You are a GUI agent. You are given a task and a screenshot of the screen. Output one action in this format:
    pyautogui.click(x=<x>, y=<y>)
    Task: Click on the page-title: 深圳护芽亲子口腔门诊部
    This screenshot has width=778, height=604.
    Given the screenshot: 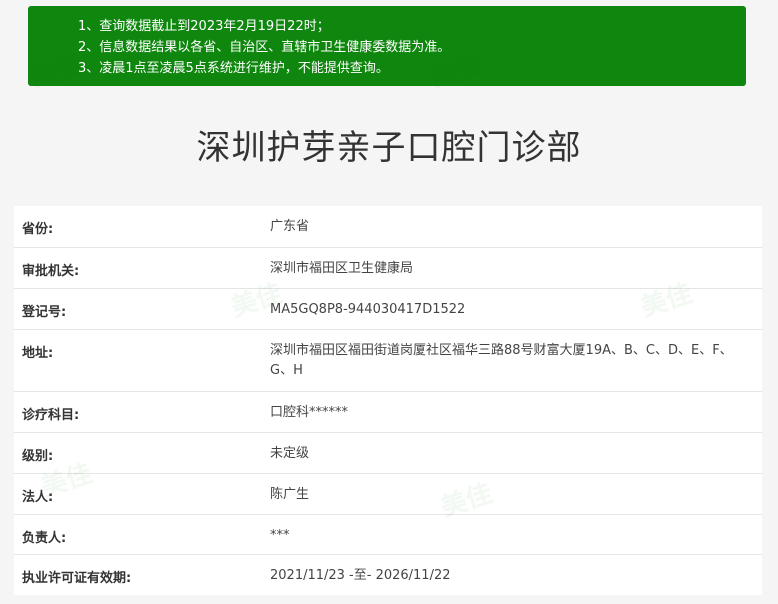 What is the action you would take?
    pyautogui.click(x=389, y=148)
    